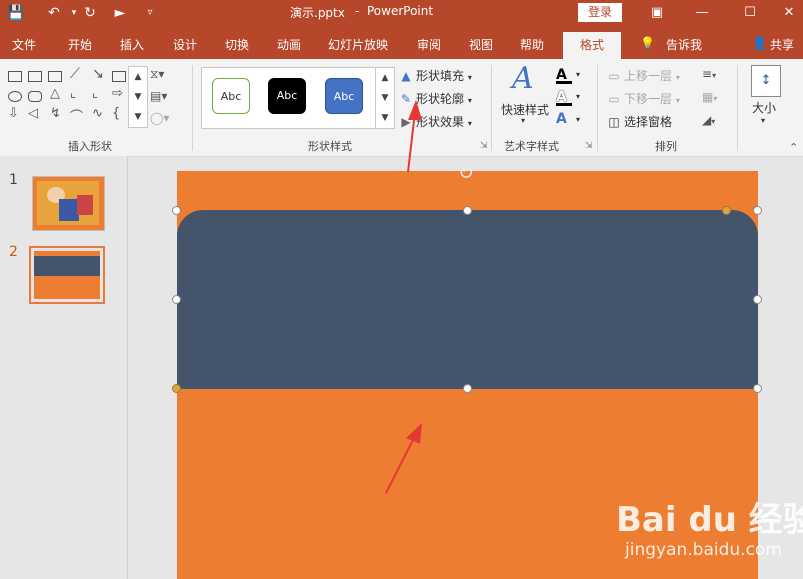 Image resolution: width=803 pixels, height=579 pixels. I want to click on baidu-watermark-url: jingyan.baidu.com, so click(703, 550).